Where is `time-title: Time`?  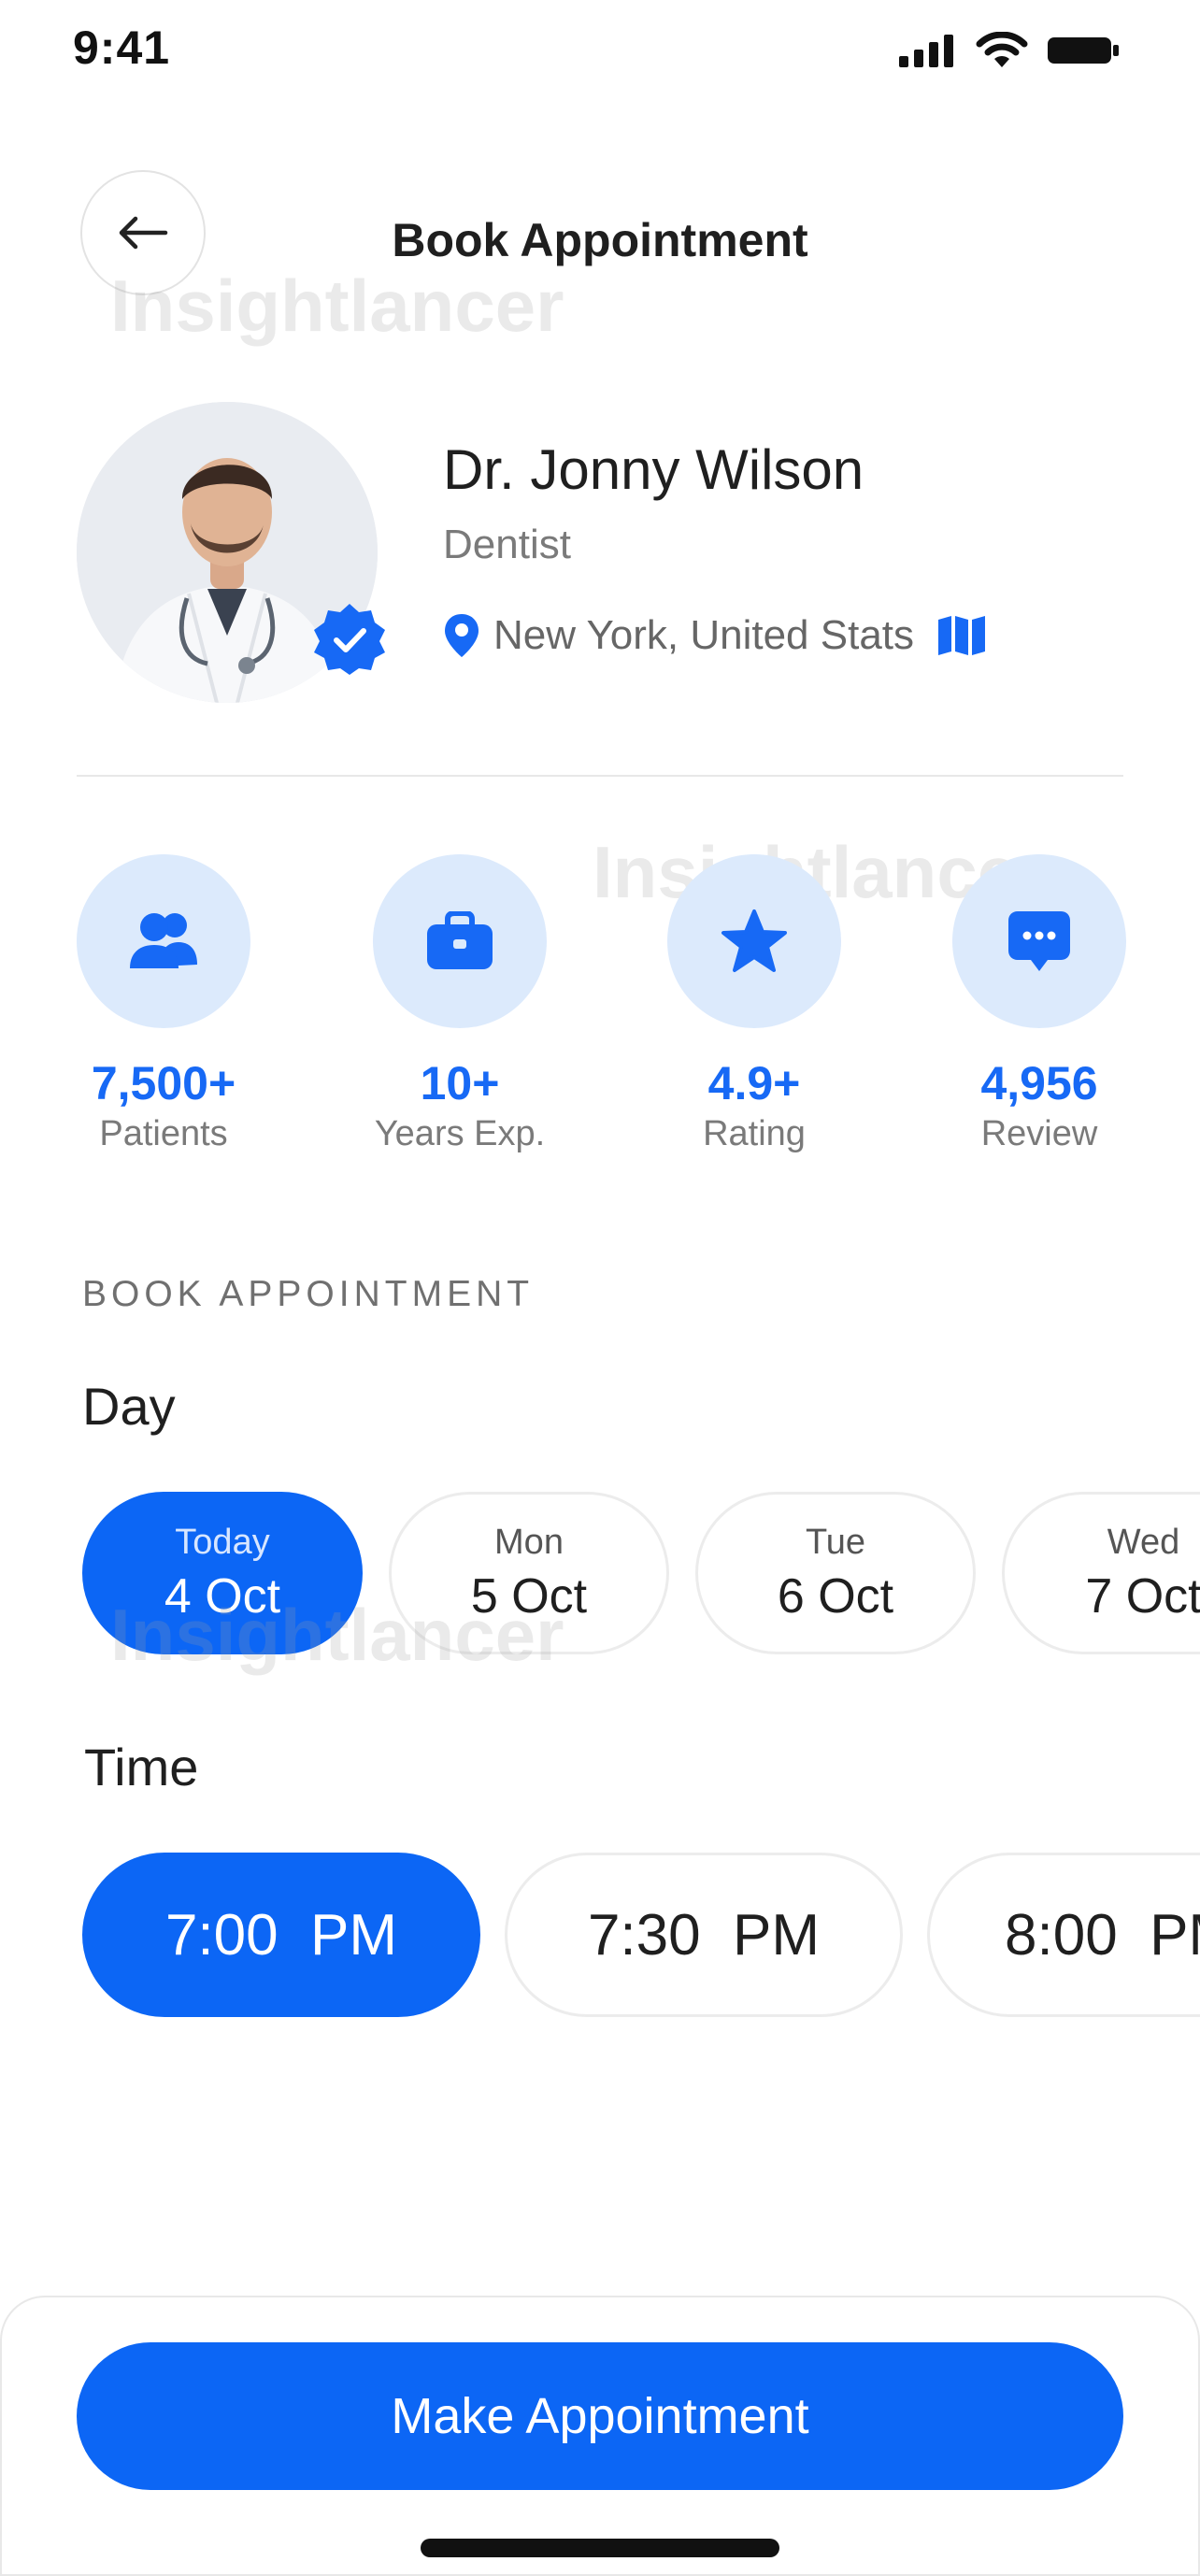 time-title: Time is located at coordinates (141, 1767).